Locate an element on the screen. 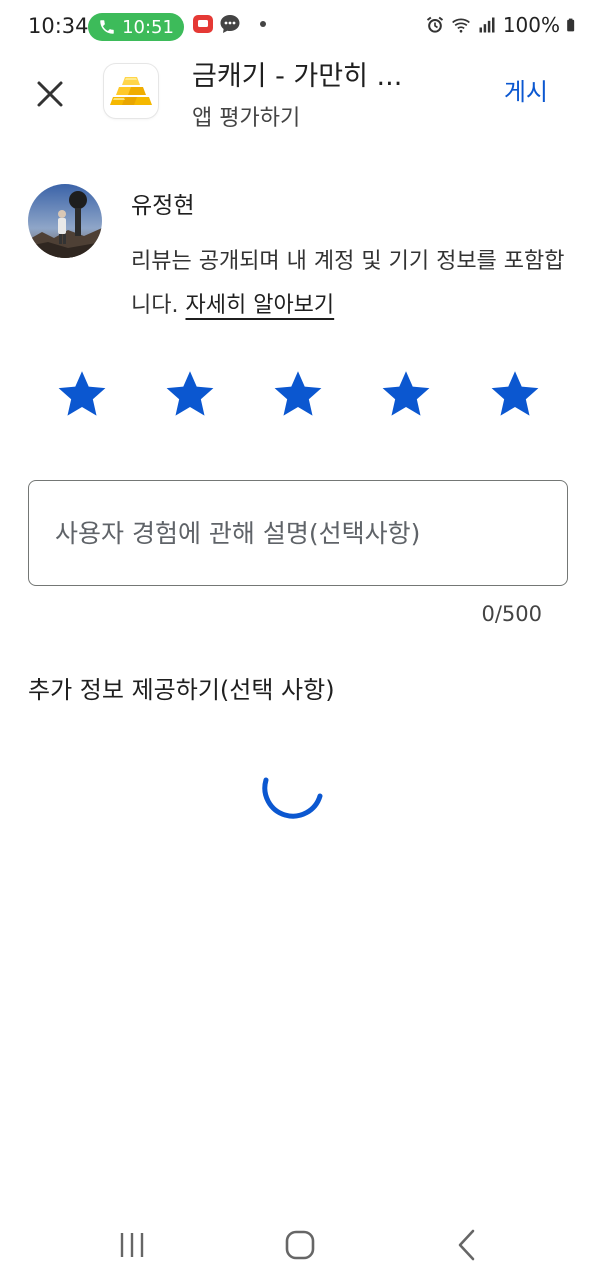 The height and width of the screenshot is (1287, 600). star-1-icon is located at coordinates (82, 394).